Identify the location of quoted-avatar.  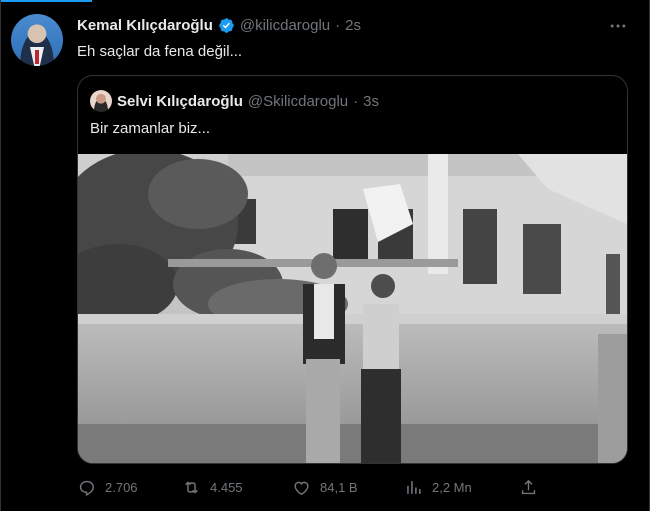
(101, 101).